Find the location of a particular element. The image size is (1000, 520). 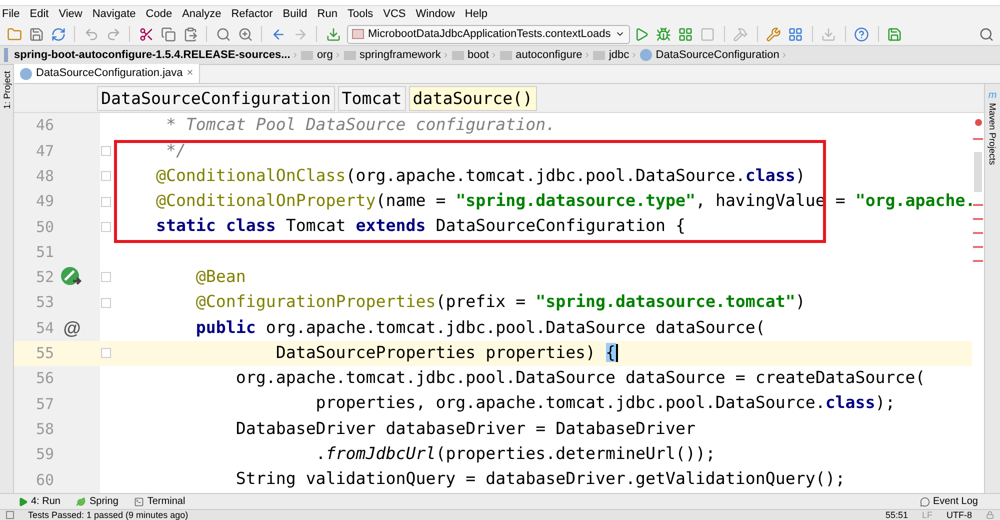

file-encoding: UTF-8 is located at coordinates (959, 515).